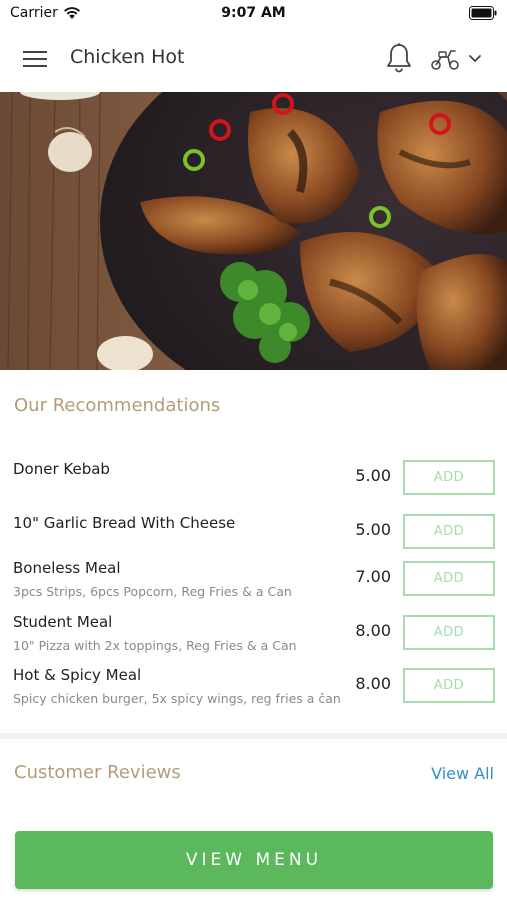  What do you see at coordinates (117, 405) in the screenshot?
I see `recommendations-title: Our Recommendations` at bounding box center [117, 405].